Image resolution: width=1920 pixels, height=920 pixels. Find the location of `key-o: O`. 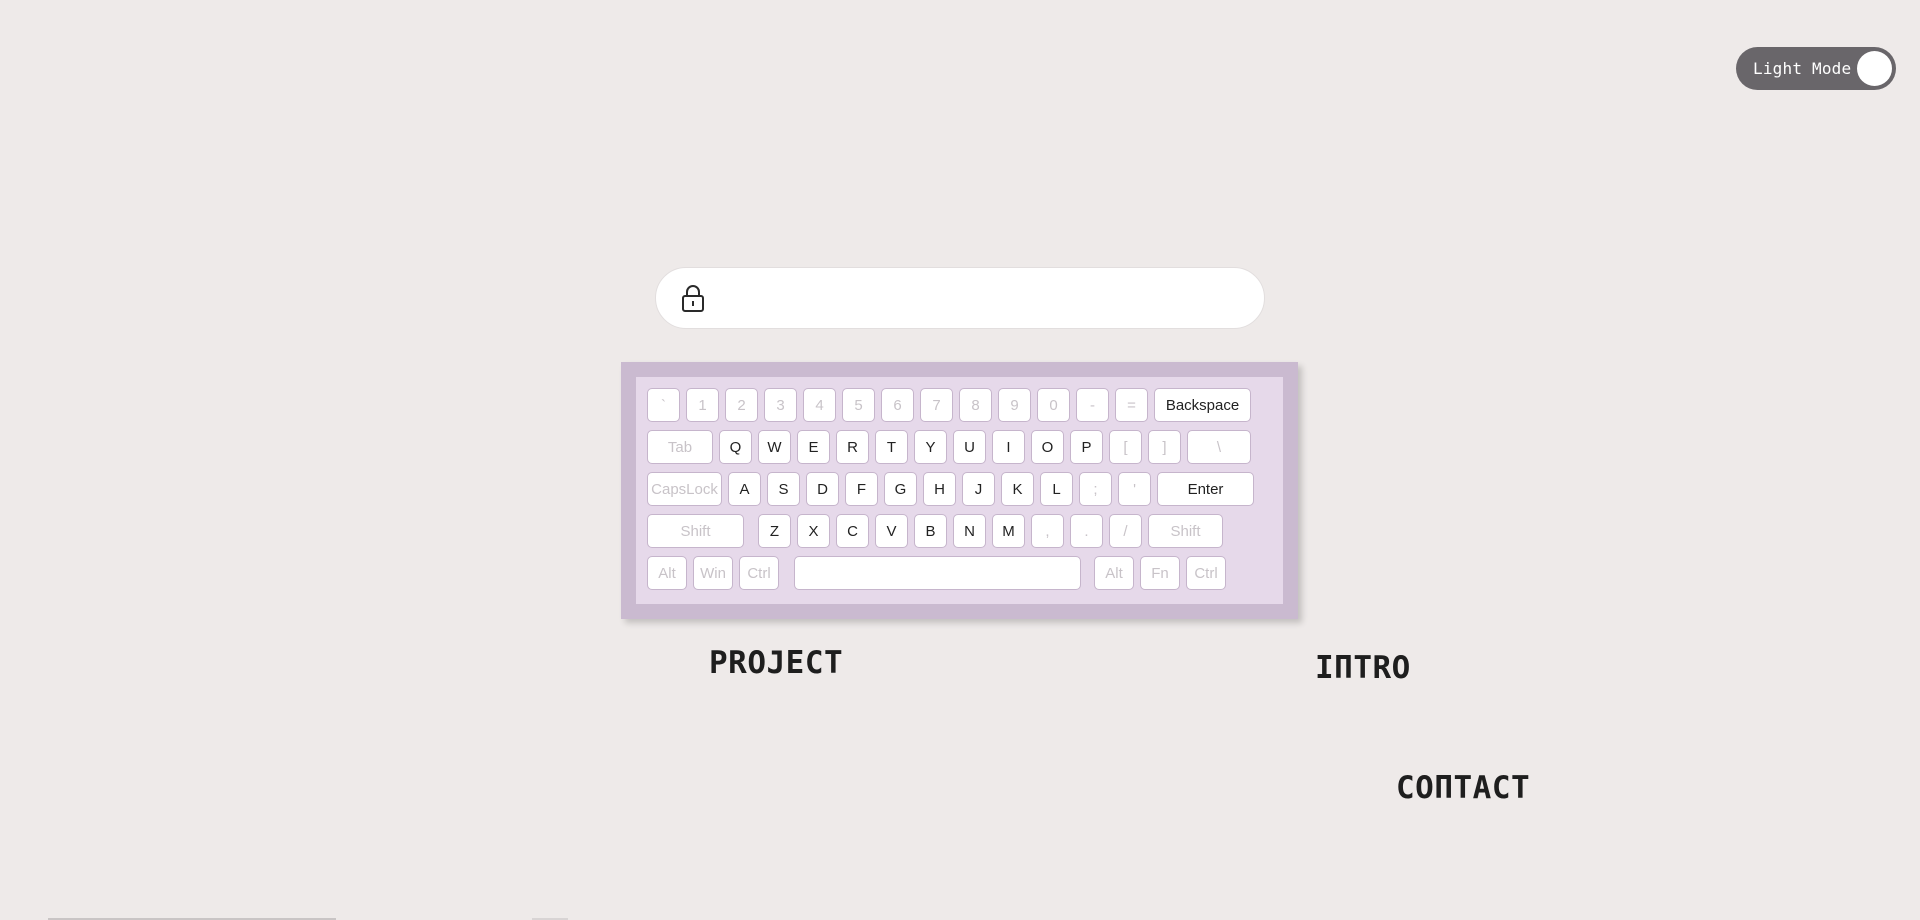

key-o: O is located at coordinates (1047, 447).